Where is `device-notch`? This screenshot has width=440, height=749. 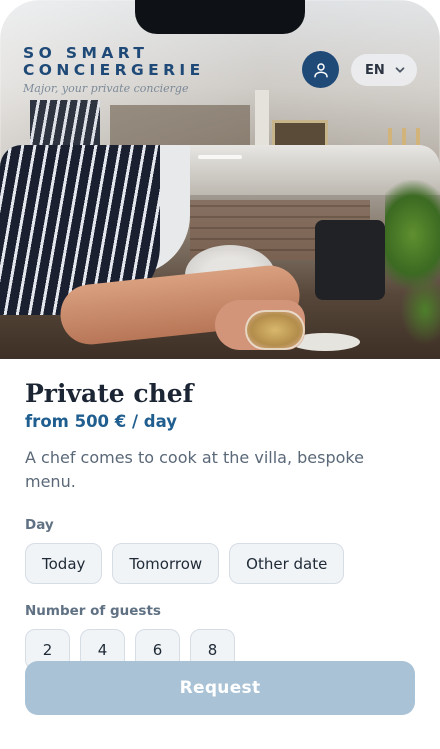 device-notch is located at coordinates (220, 17).